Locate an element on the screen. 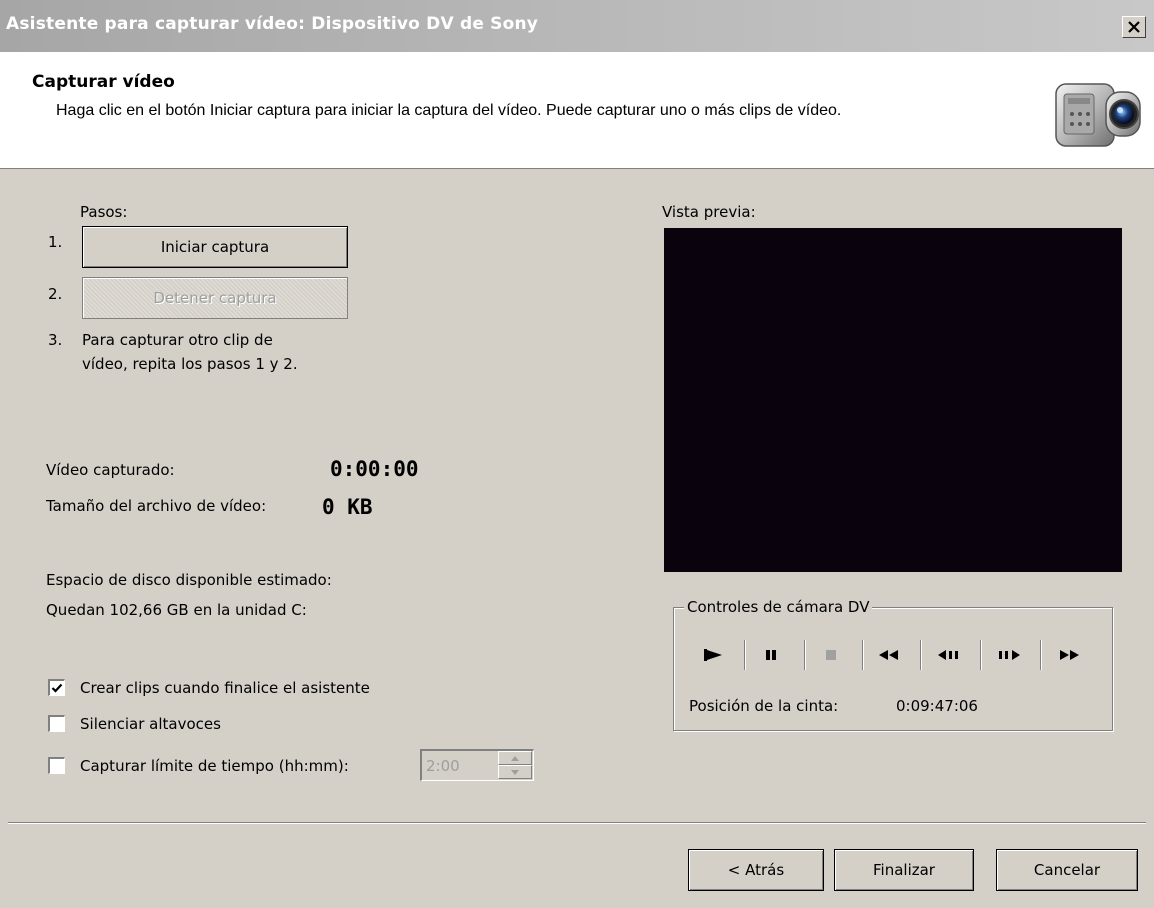 Image resolution: width=1154 pixels, height=908 pixels. step-3-text-line-2: vídeo, repita los pasos 1 y 2. is located at coordinates (190, 364).